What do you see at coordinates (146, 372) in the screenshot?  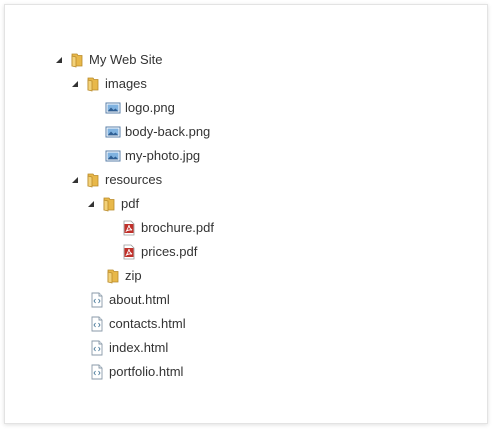 I see `tree-node-label: portfolio.html` at bounding box center [146, 372].